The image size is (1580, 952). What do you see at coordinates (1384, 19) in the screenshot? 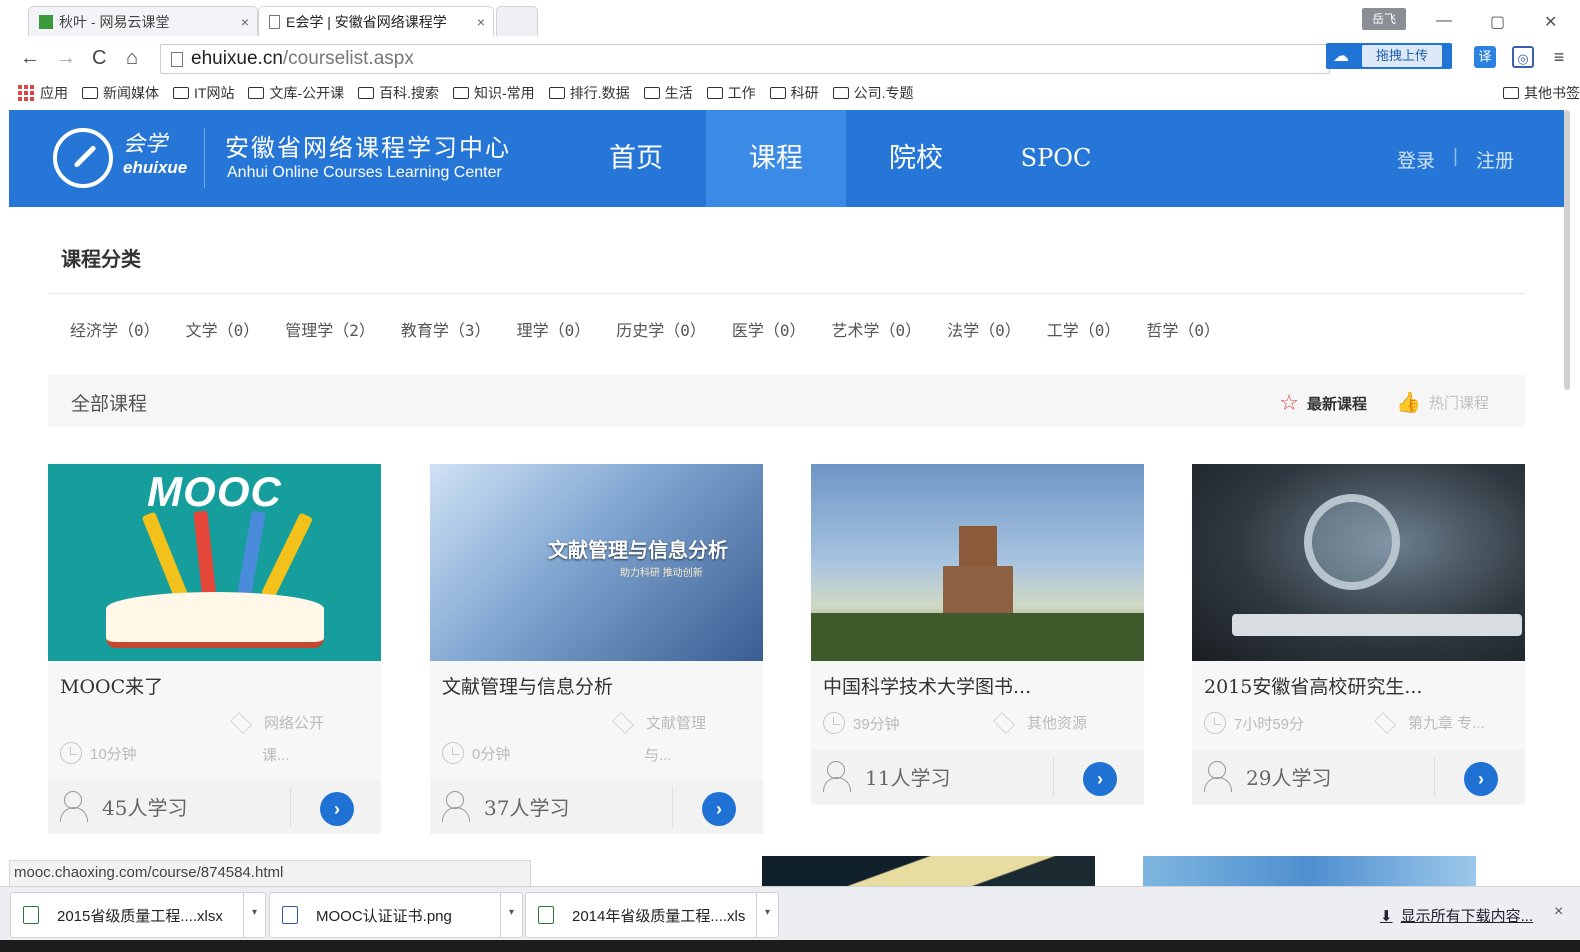
I see `user-badge: 岳飞` at bounding box center [1384, 19].